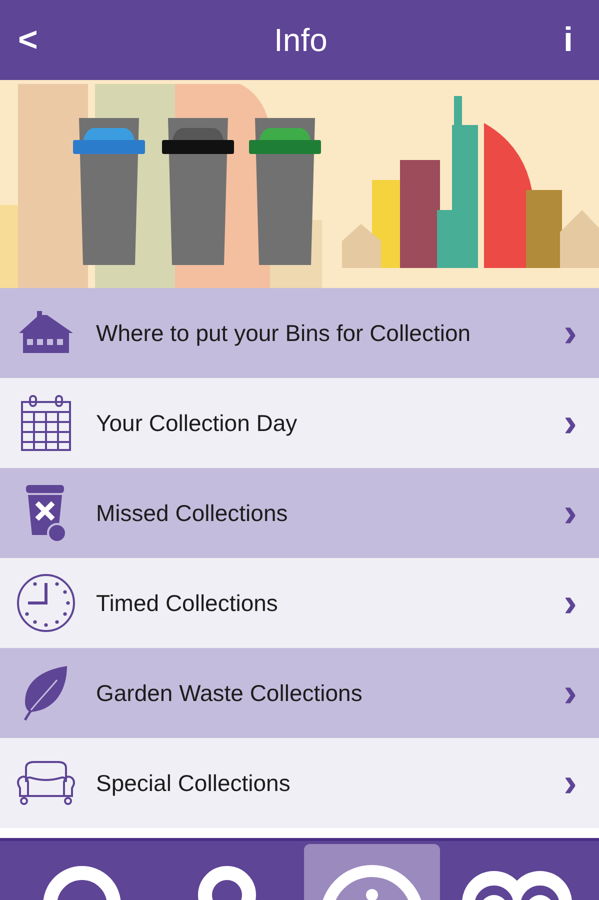 This screenshot has width=599, height=900. I want to click on page-title: Info, so click(301, 40).